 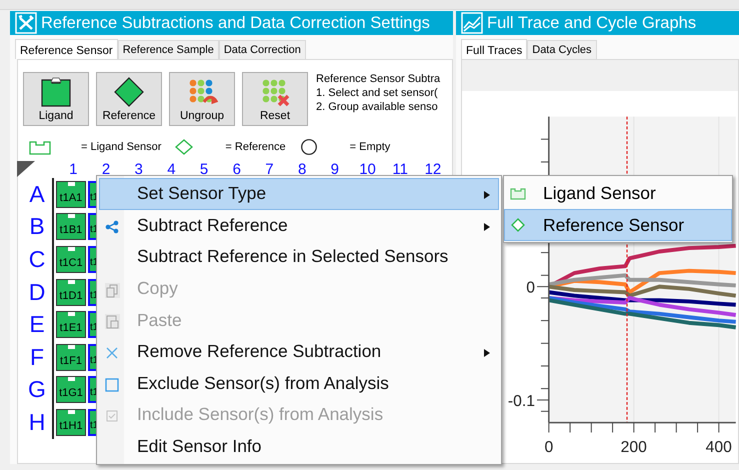 What do you see at coordinates (299, 446) in the screenshot?
I see `menu-item: Edit Sensor Info` at bounding box center [299, 446].